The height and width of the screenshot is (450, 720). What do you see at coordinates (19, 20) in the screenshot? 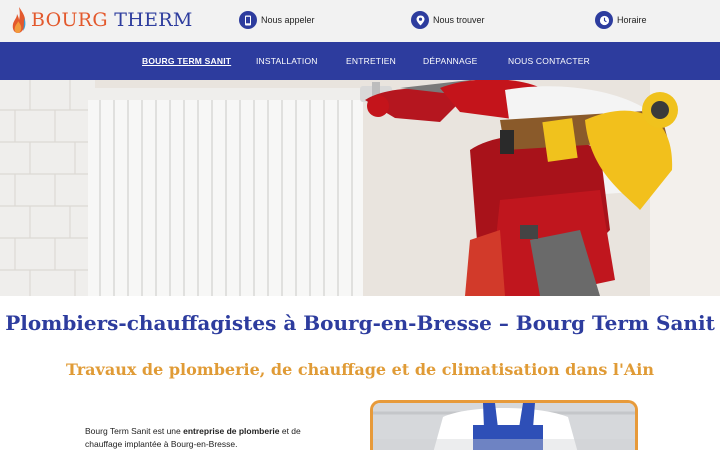
I see `flame-icon` at bounding box center [19, 20].